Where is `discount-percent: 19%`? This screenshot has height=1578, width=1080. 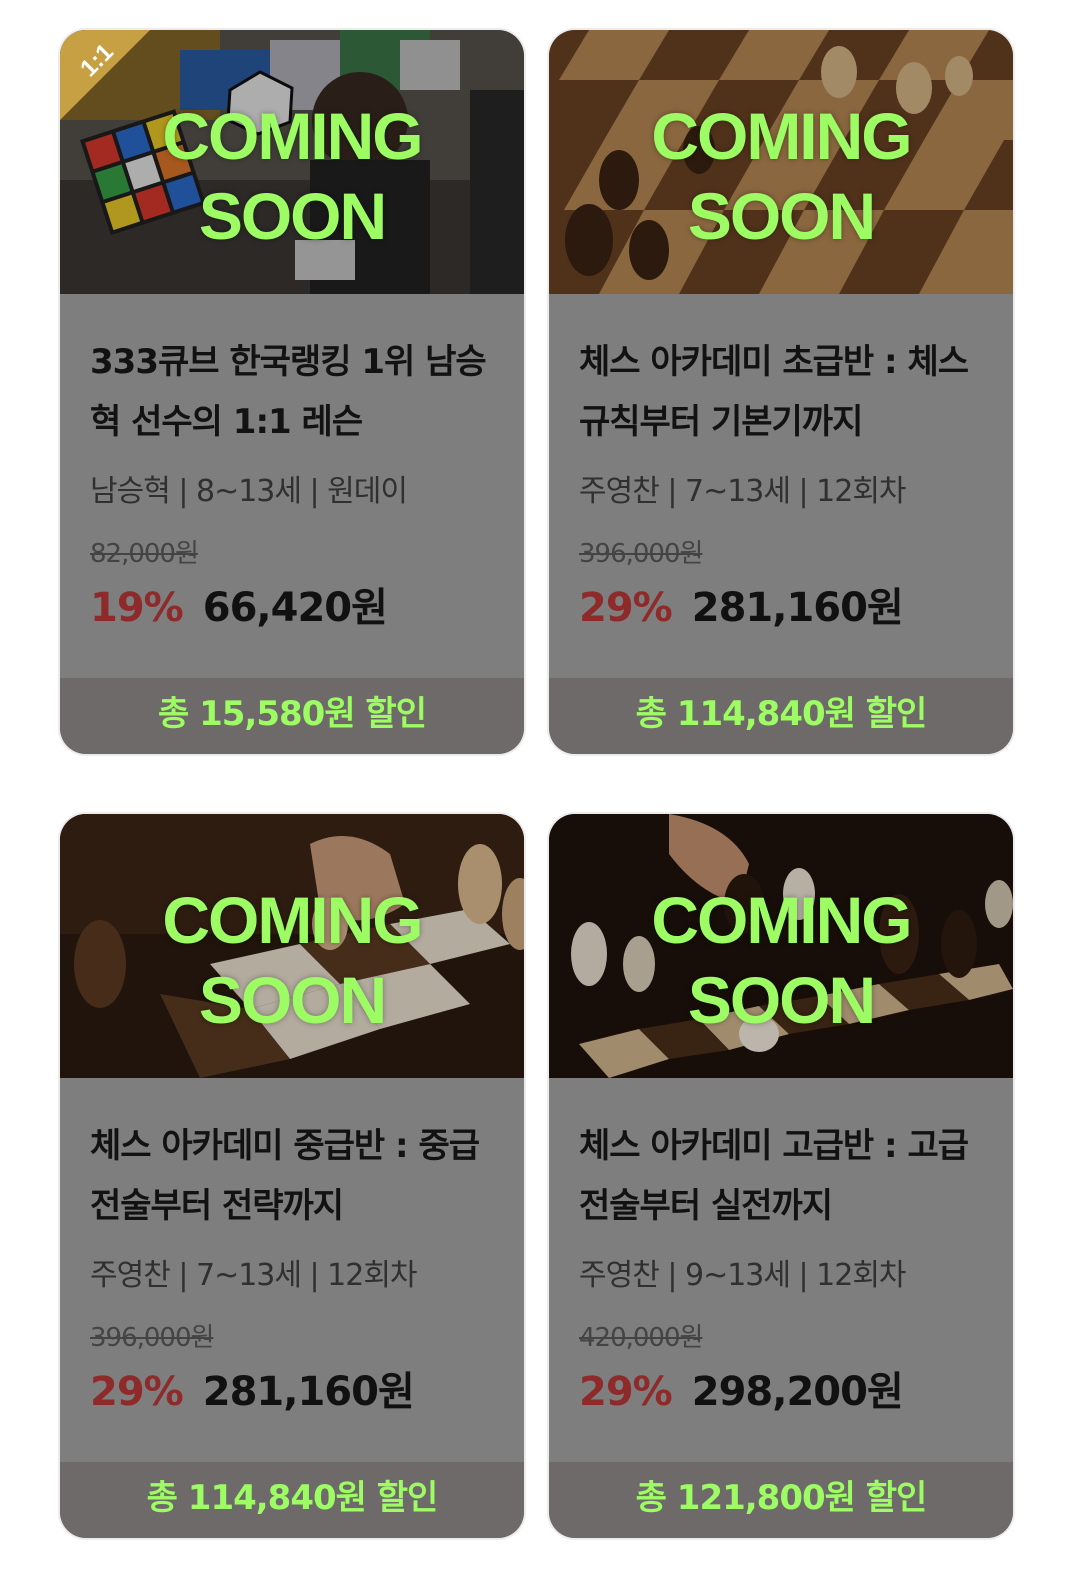
discount-percent: 19% is located at coordinates (137, 608).